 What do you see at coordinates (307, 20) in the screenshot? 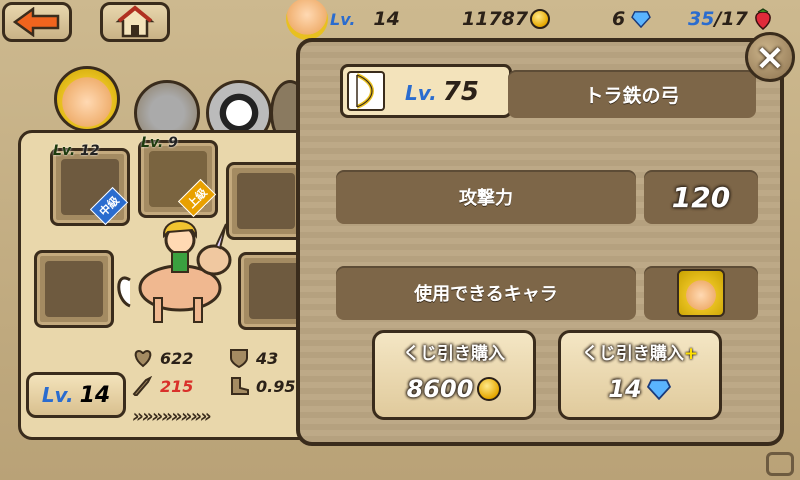
I see `player-avatar-mini` at bounding box center [307, 20].